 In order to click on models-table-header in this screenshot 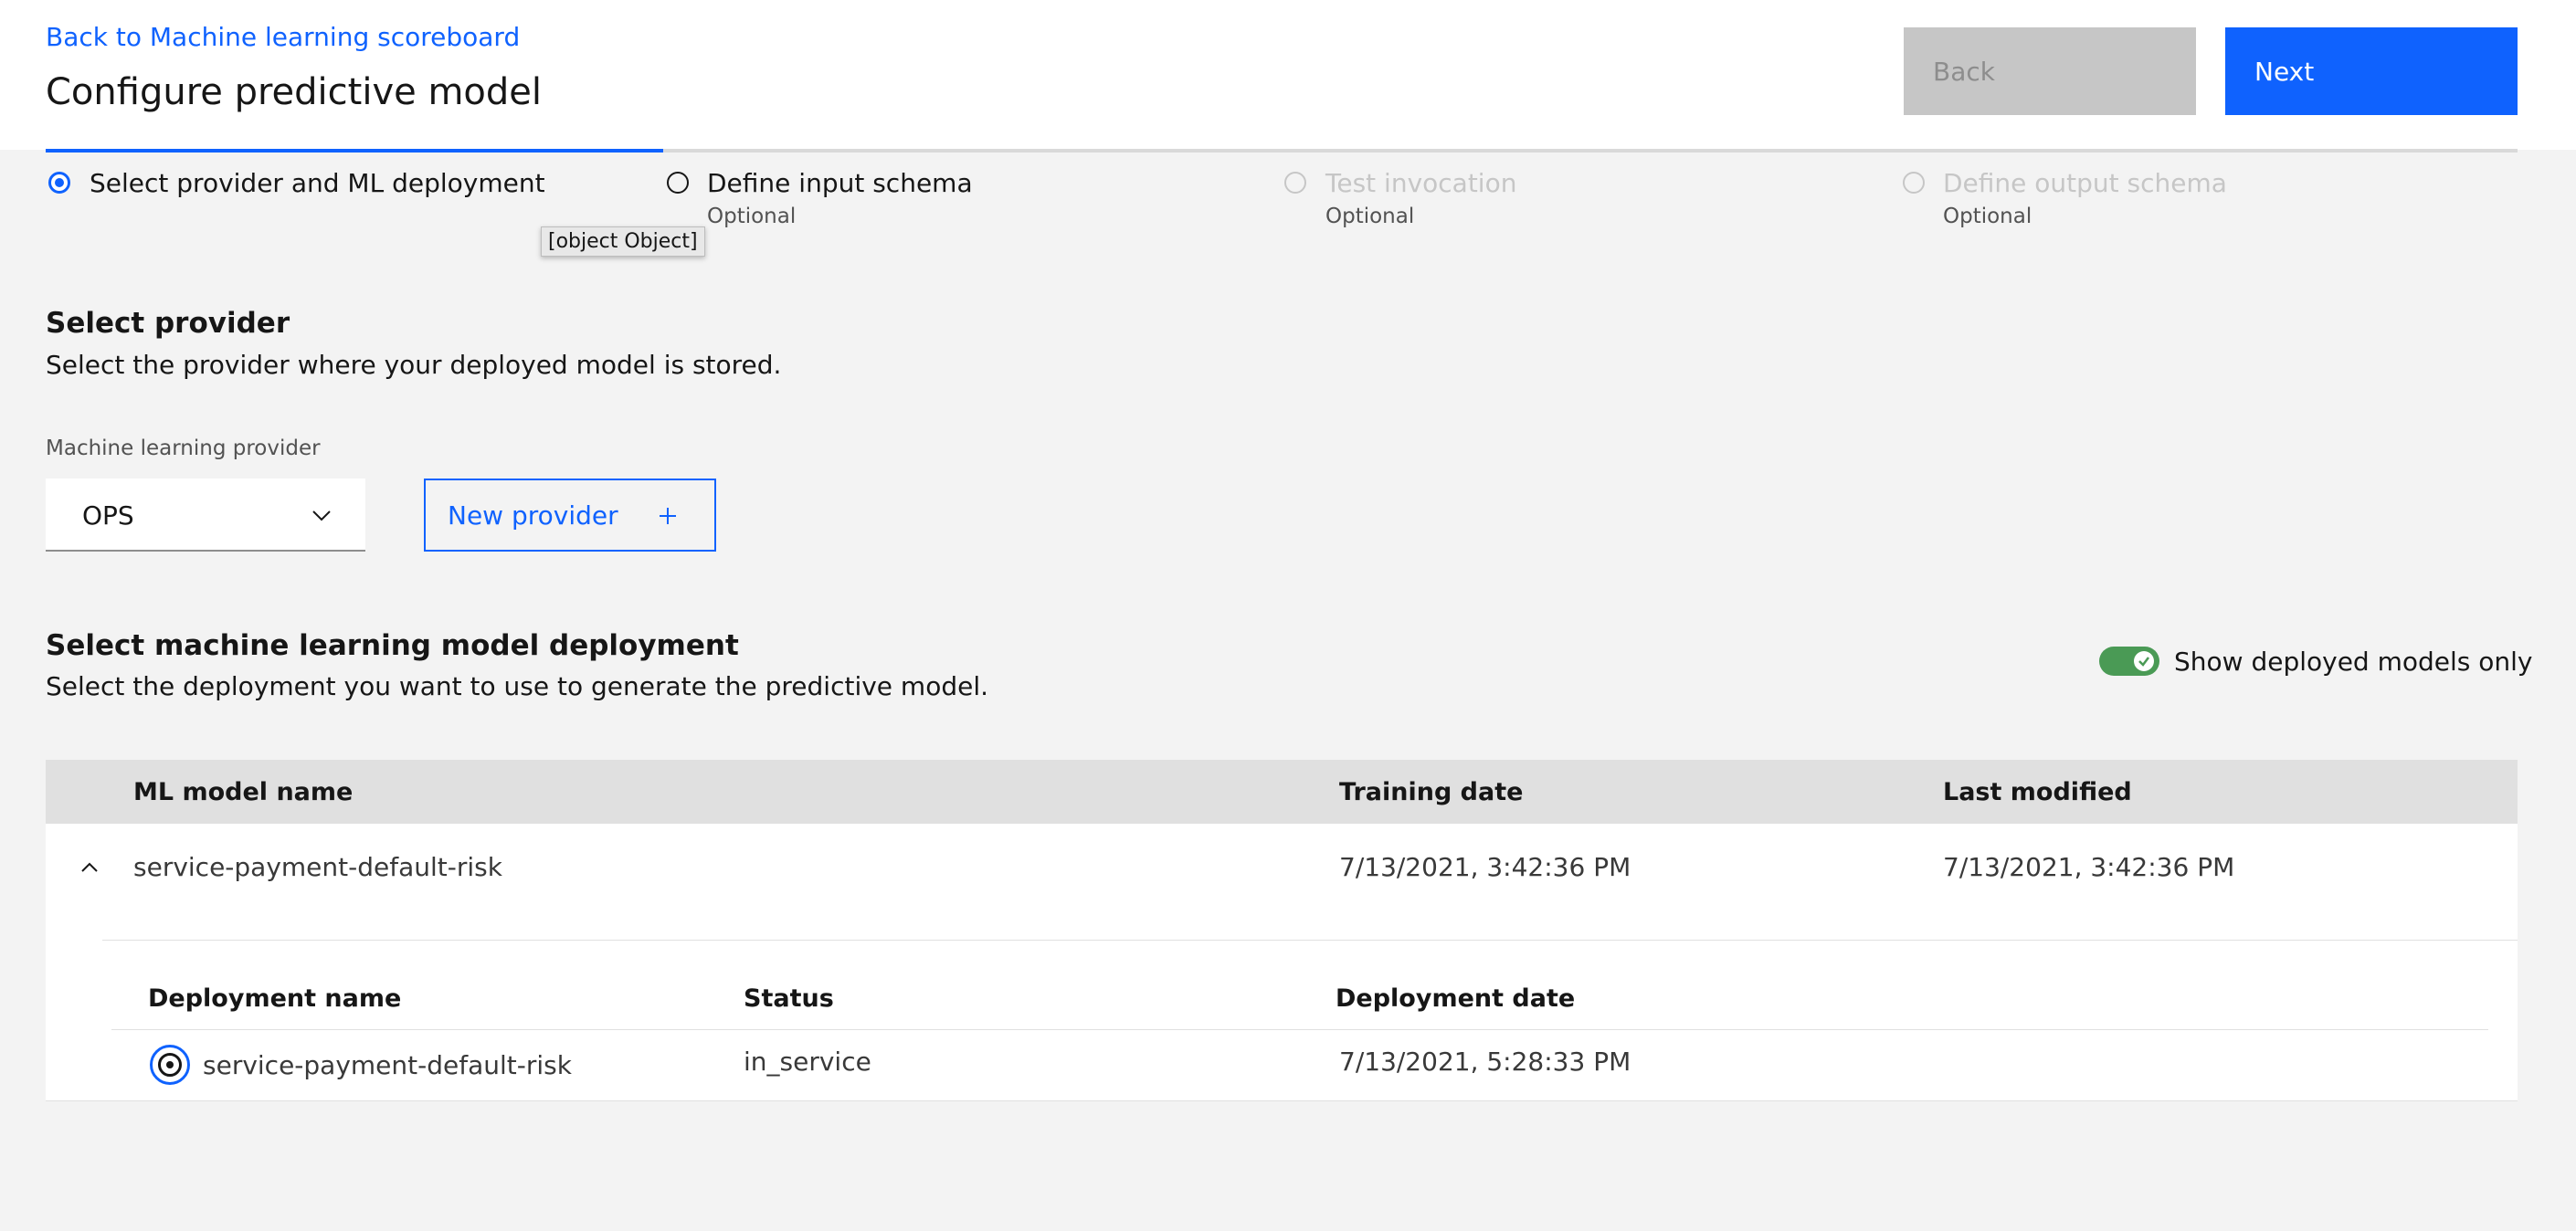, I will do `click(1282, 792)`.